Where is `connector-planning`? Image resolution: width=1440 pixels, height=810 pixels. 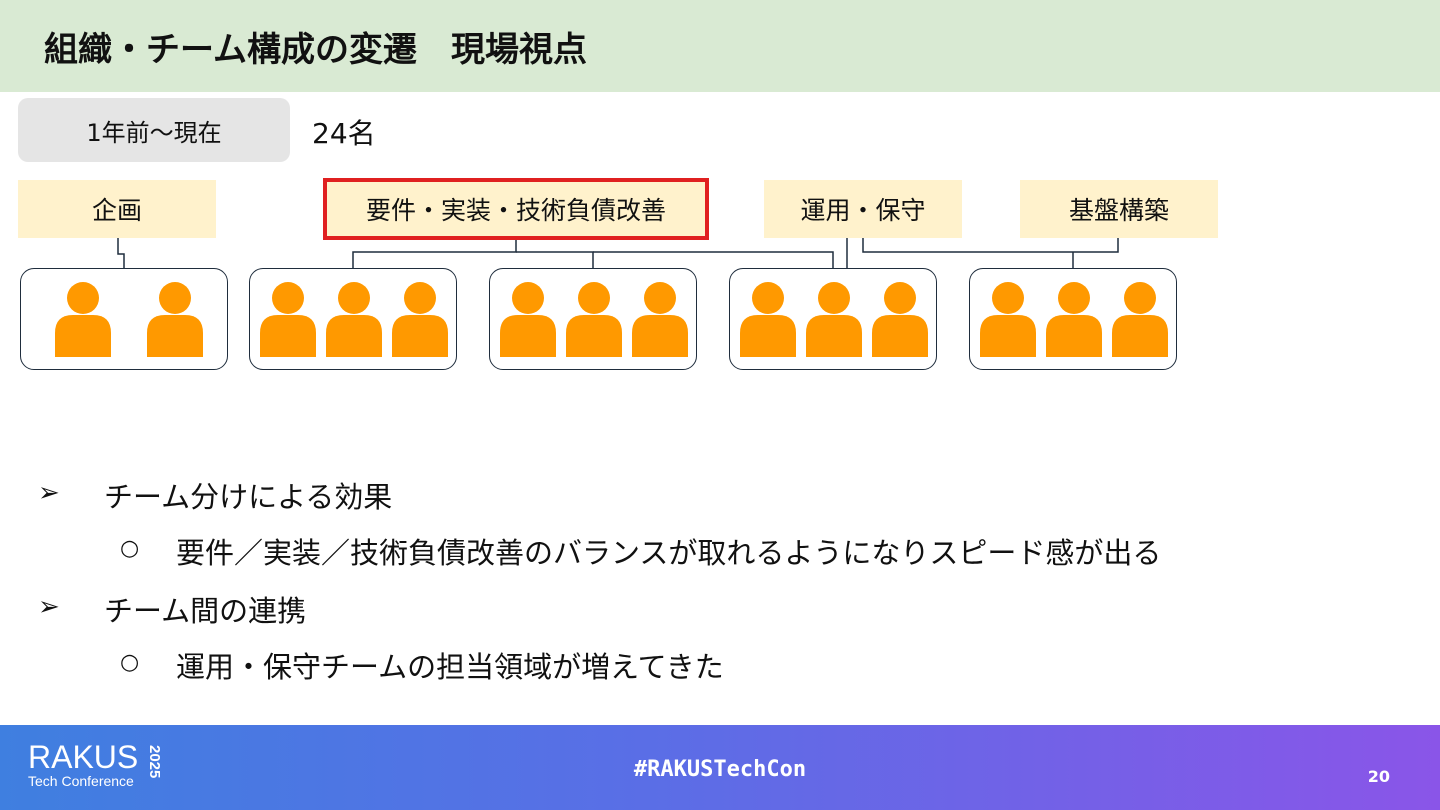 connector-planning is located at coordinates (121, 253).